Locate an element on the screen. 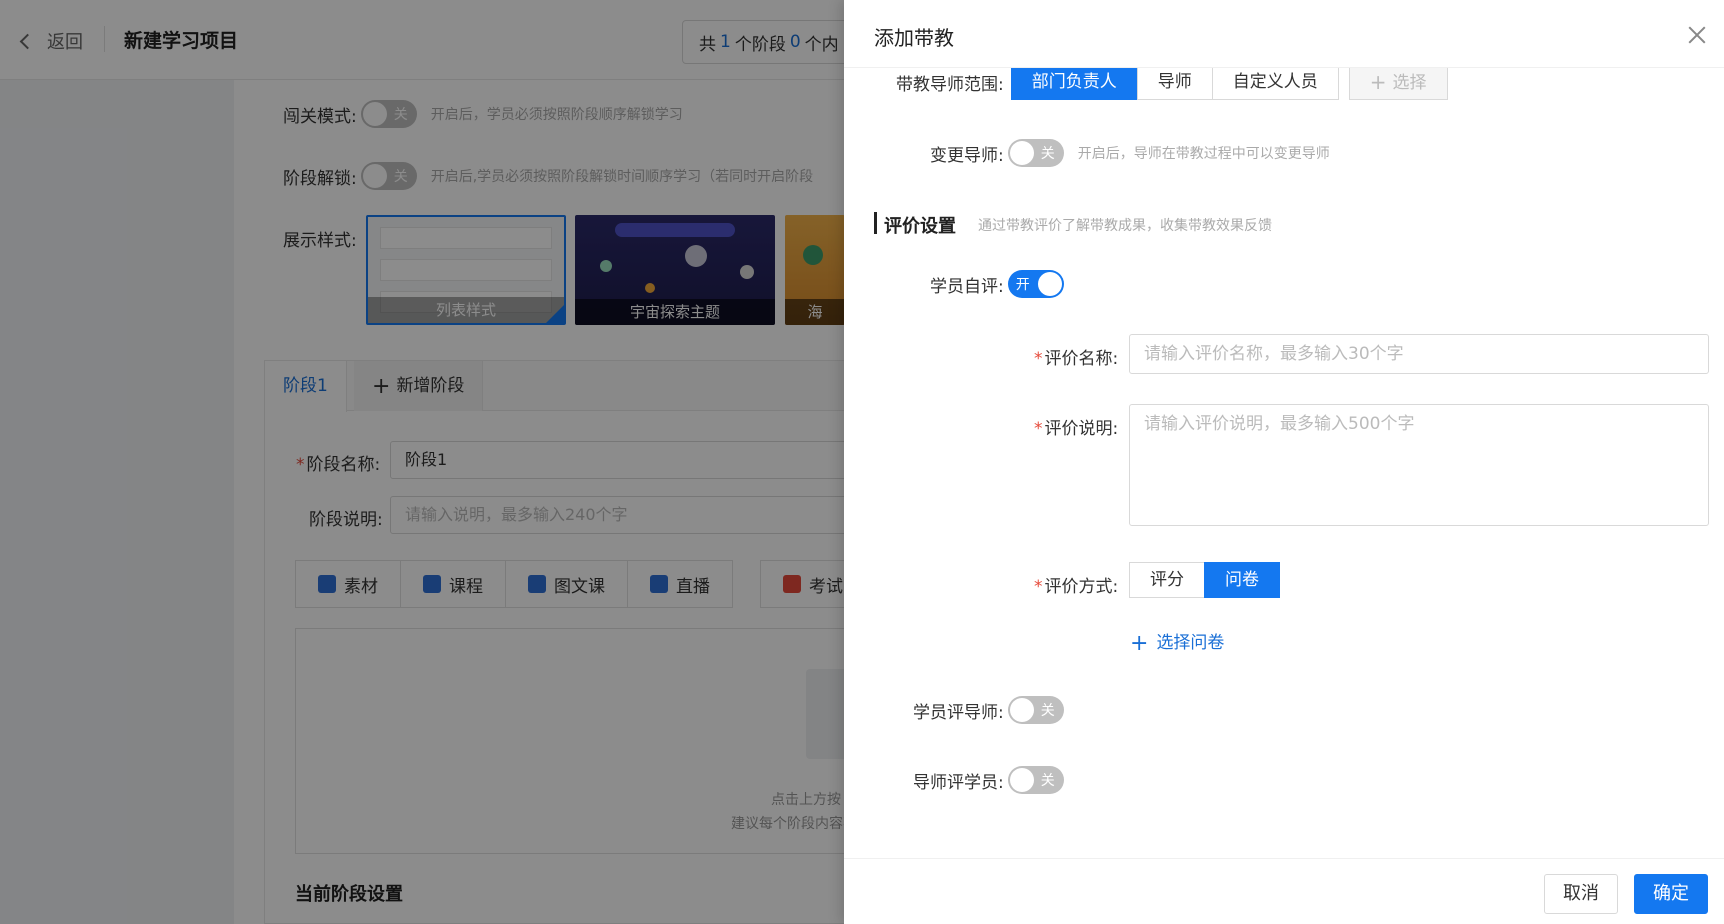  section-marker is located at coordinates (875, 223).